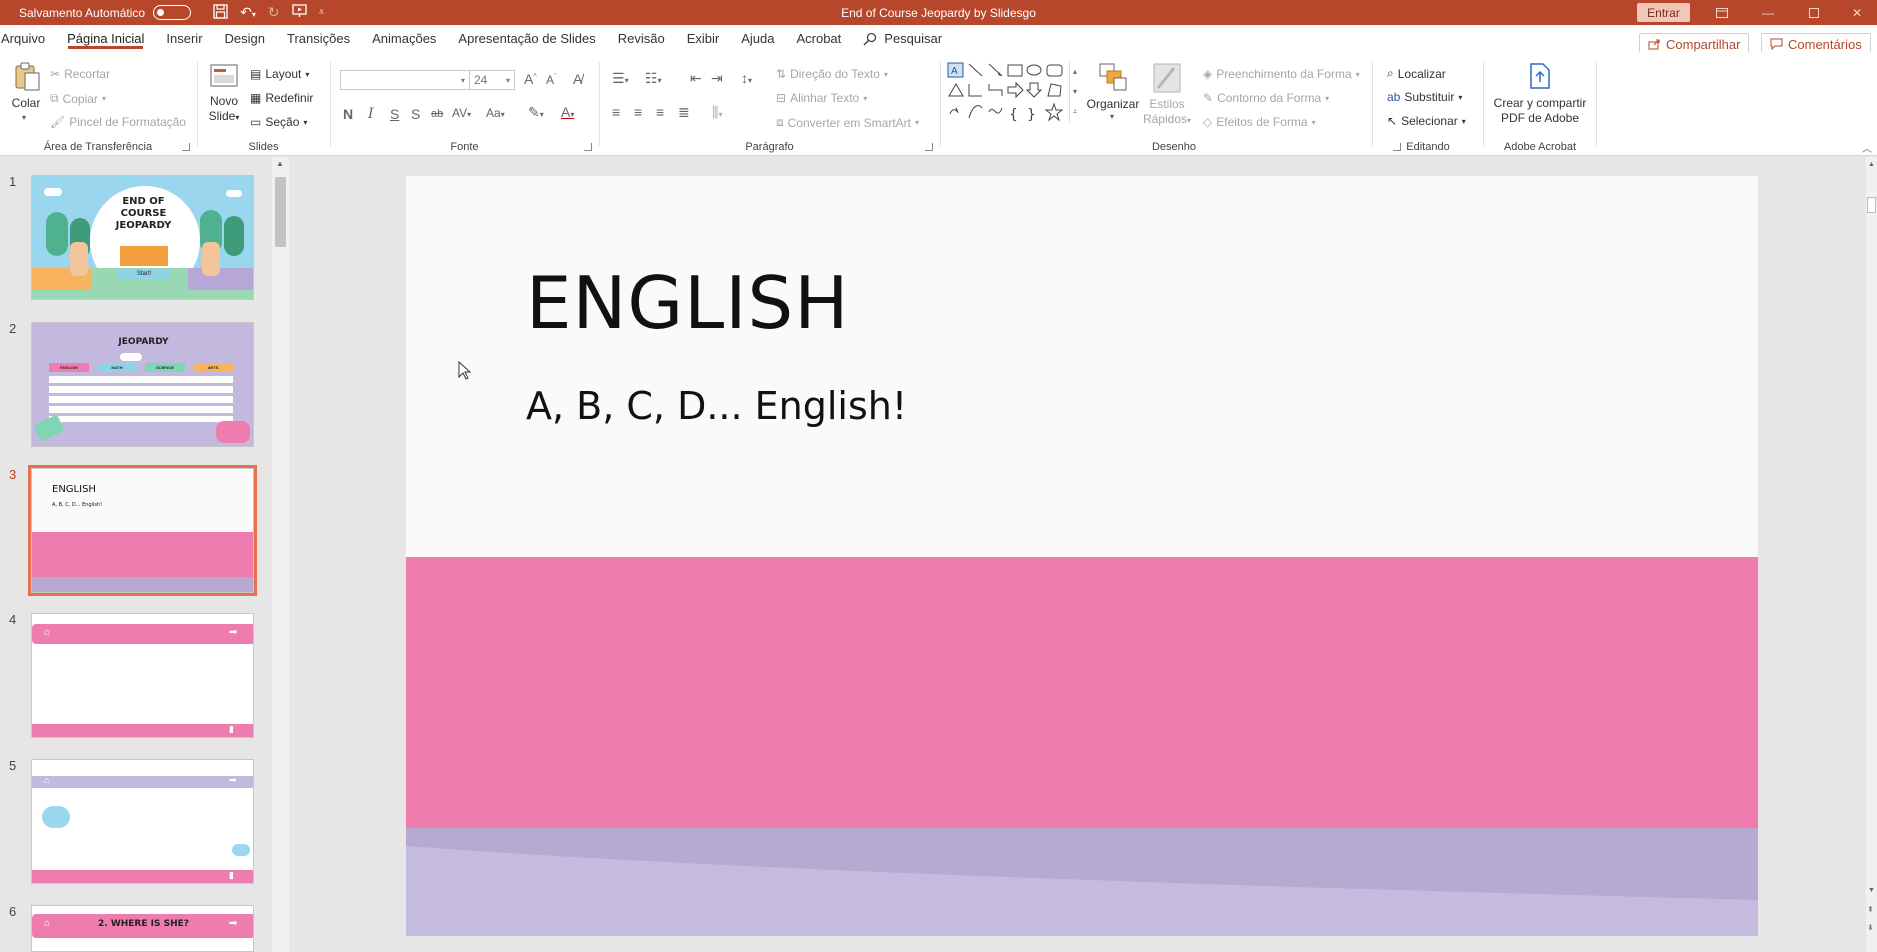 This screenshot has width=1877, height=952. I want to click on line-spacing-icon: ↕▾, so click(746, 78).